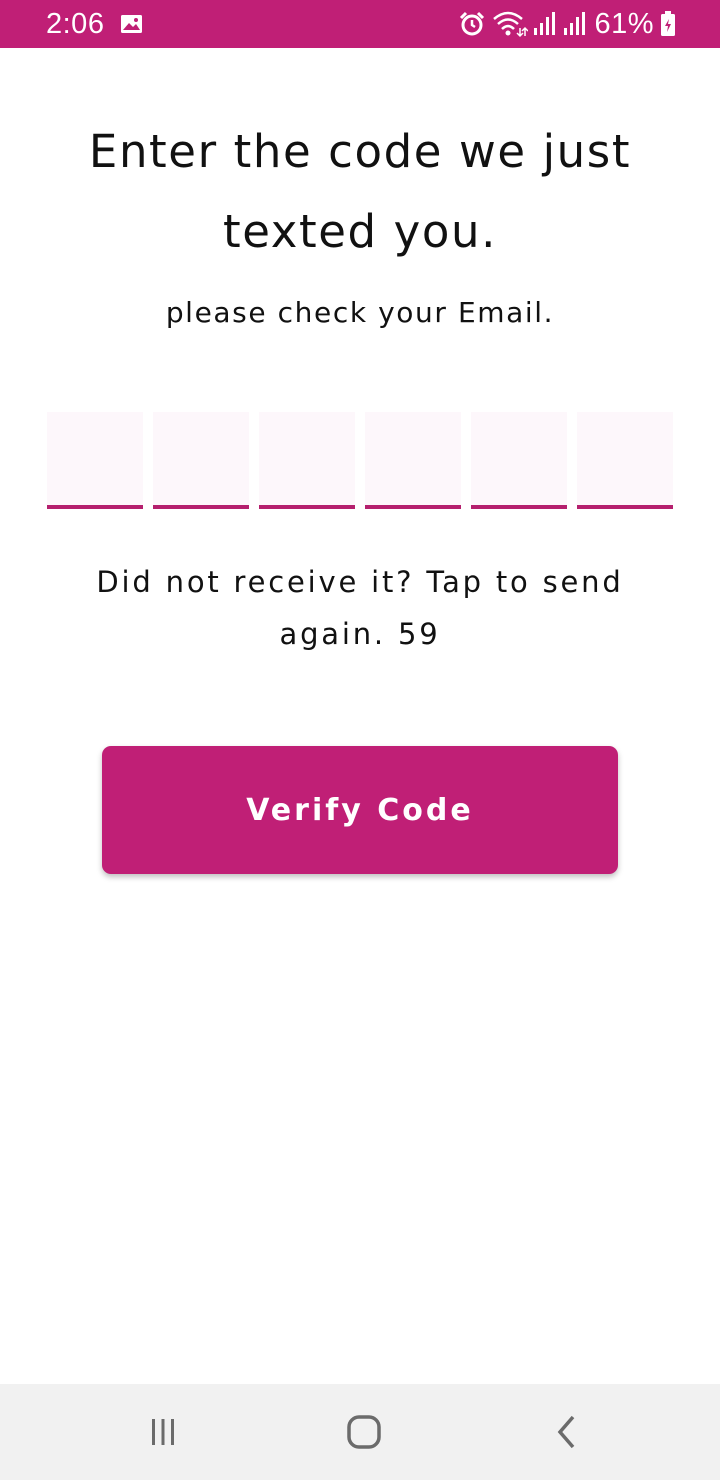  Describe the element at coordinates (624, 23) in the screenshot. I see `battery-percent: 61%` at that location.